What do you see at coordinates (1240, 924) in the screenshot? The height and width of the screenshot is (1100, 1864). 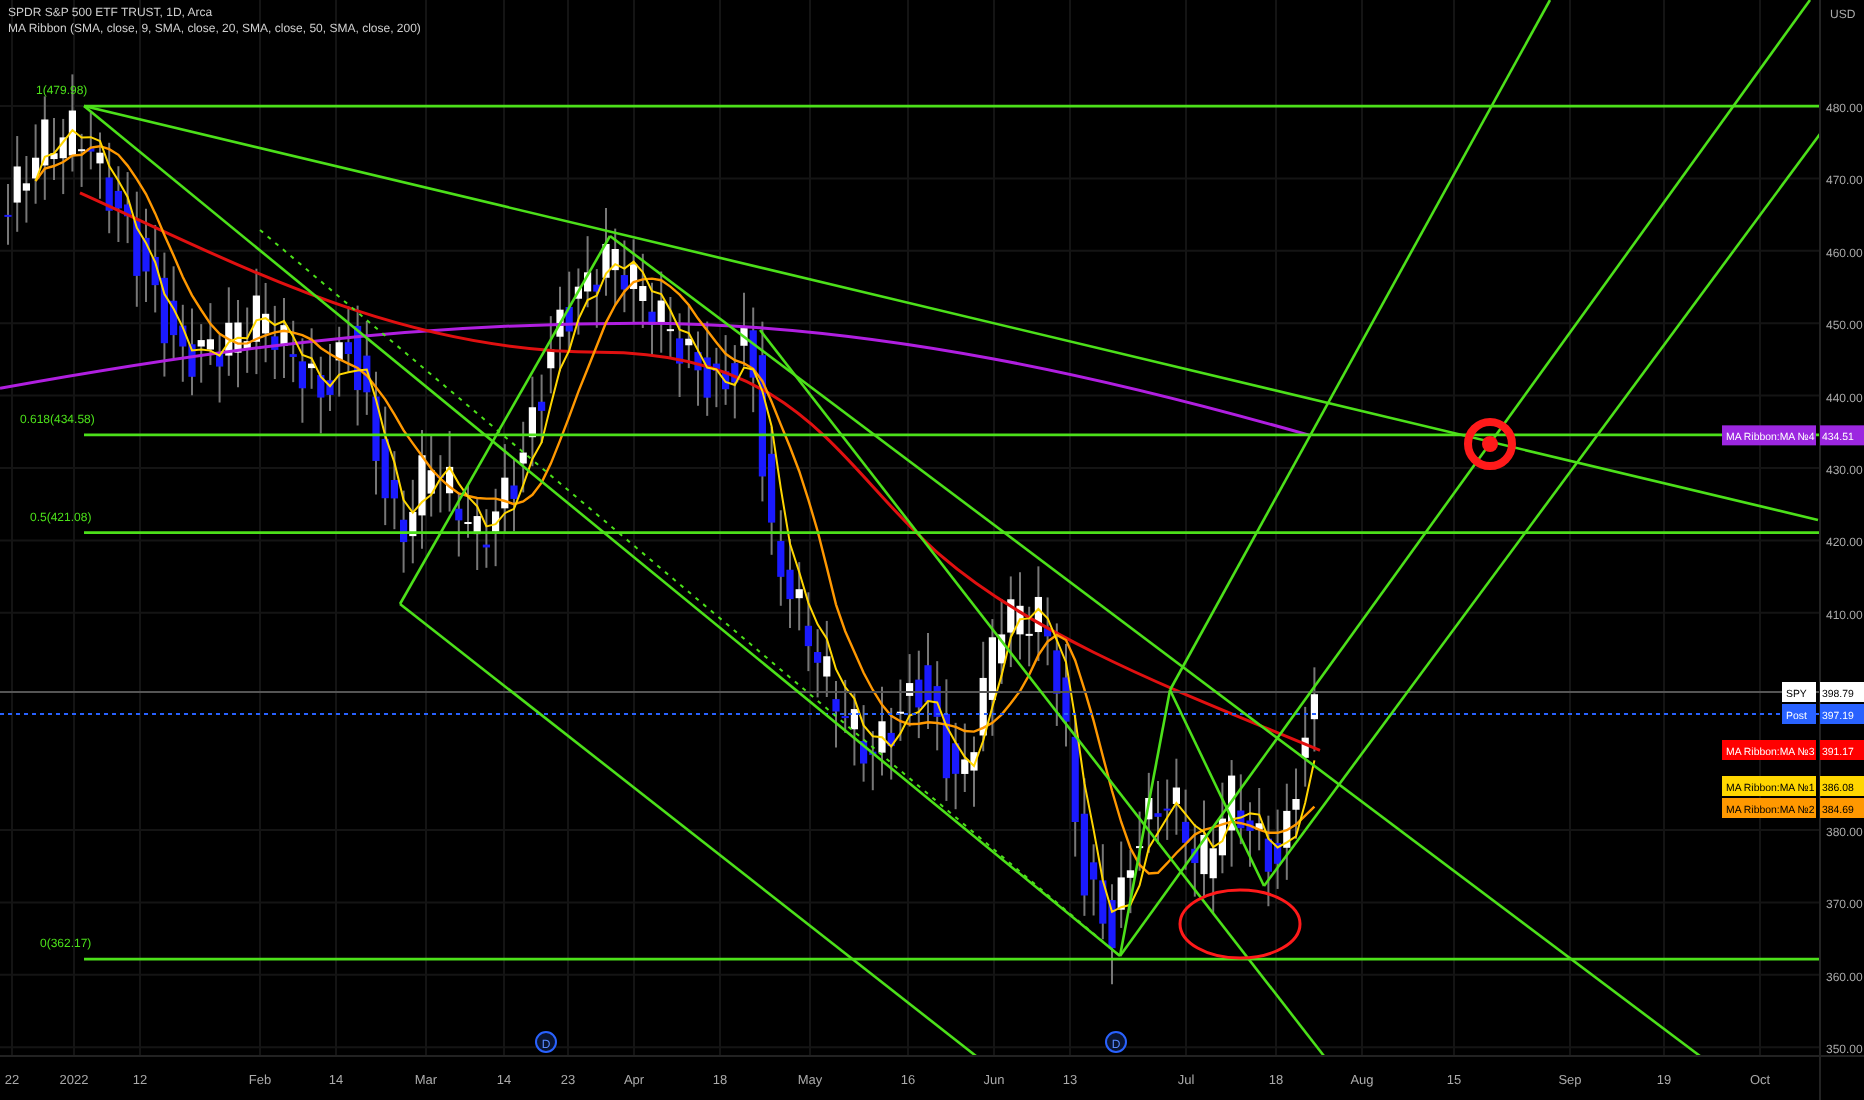 I see `highlight-ellipse` at bounding box center [1240, 924].